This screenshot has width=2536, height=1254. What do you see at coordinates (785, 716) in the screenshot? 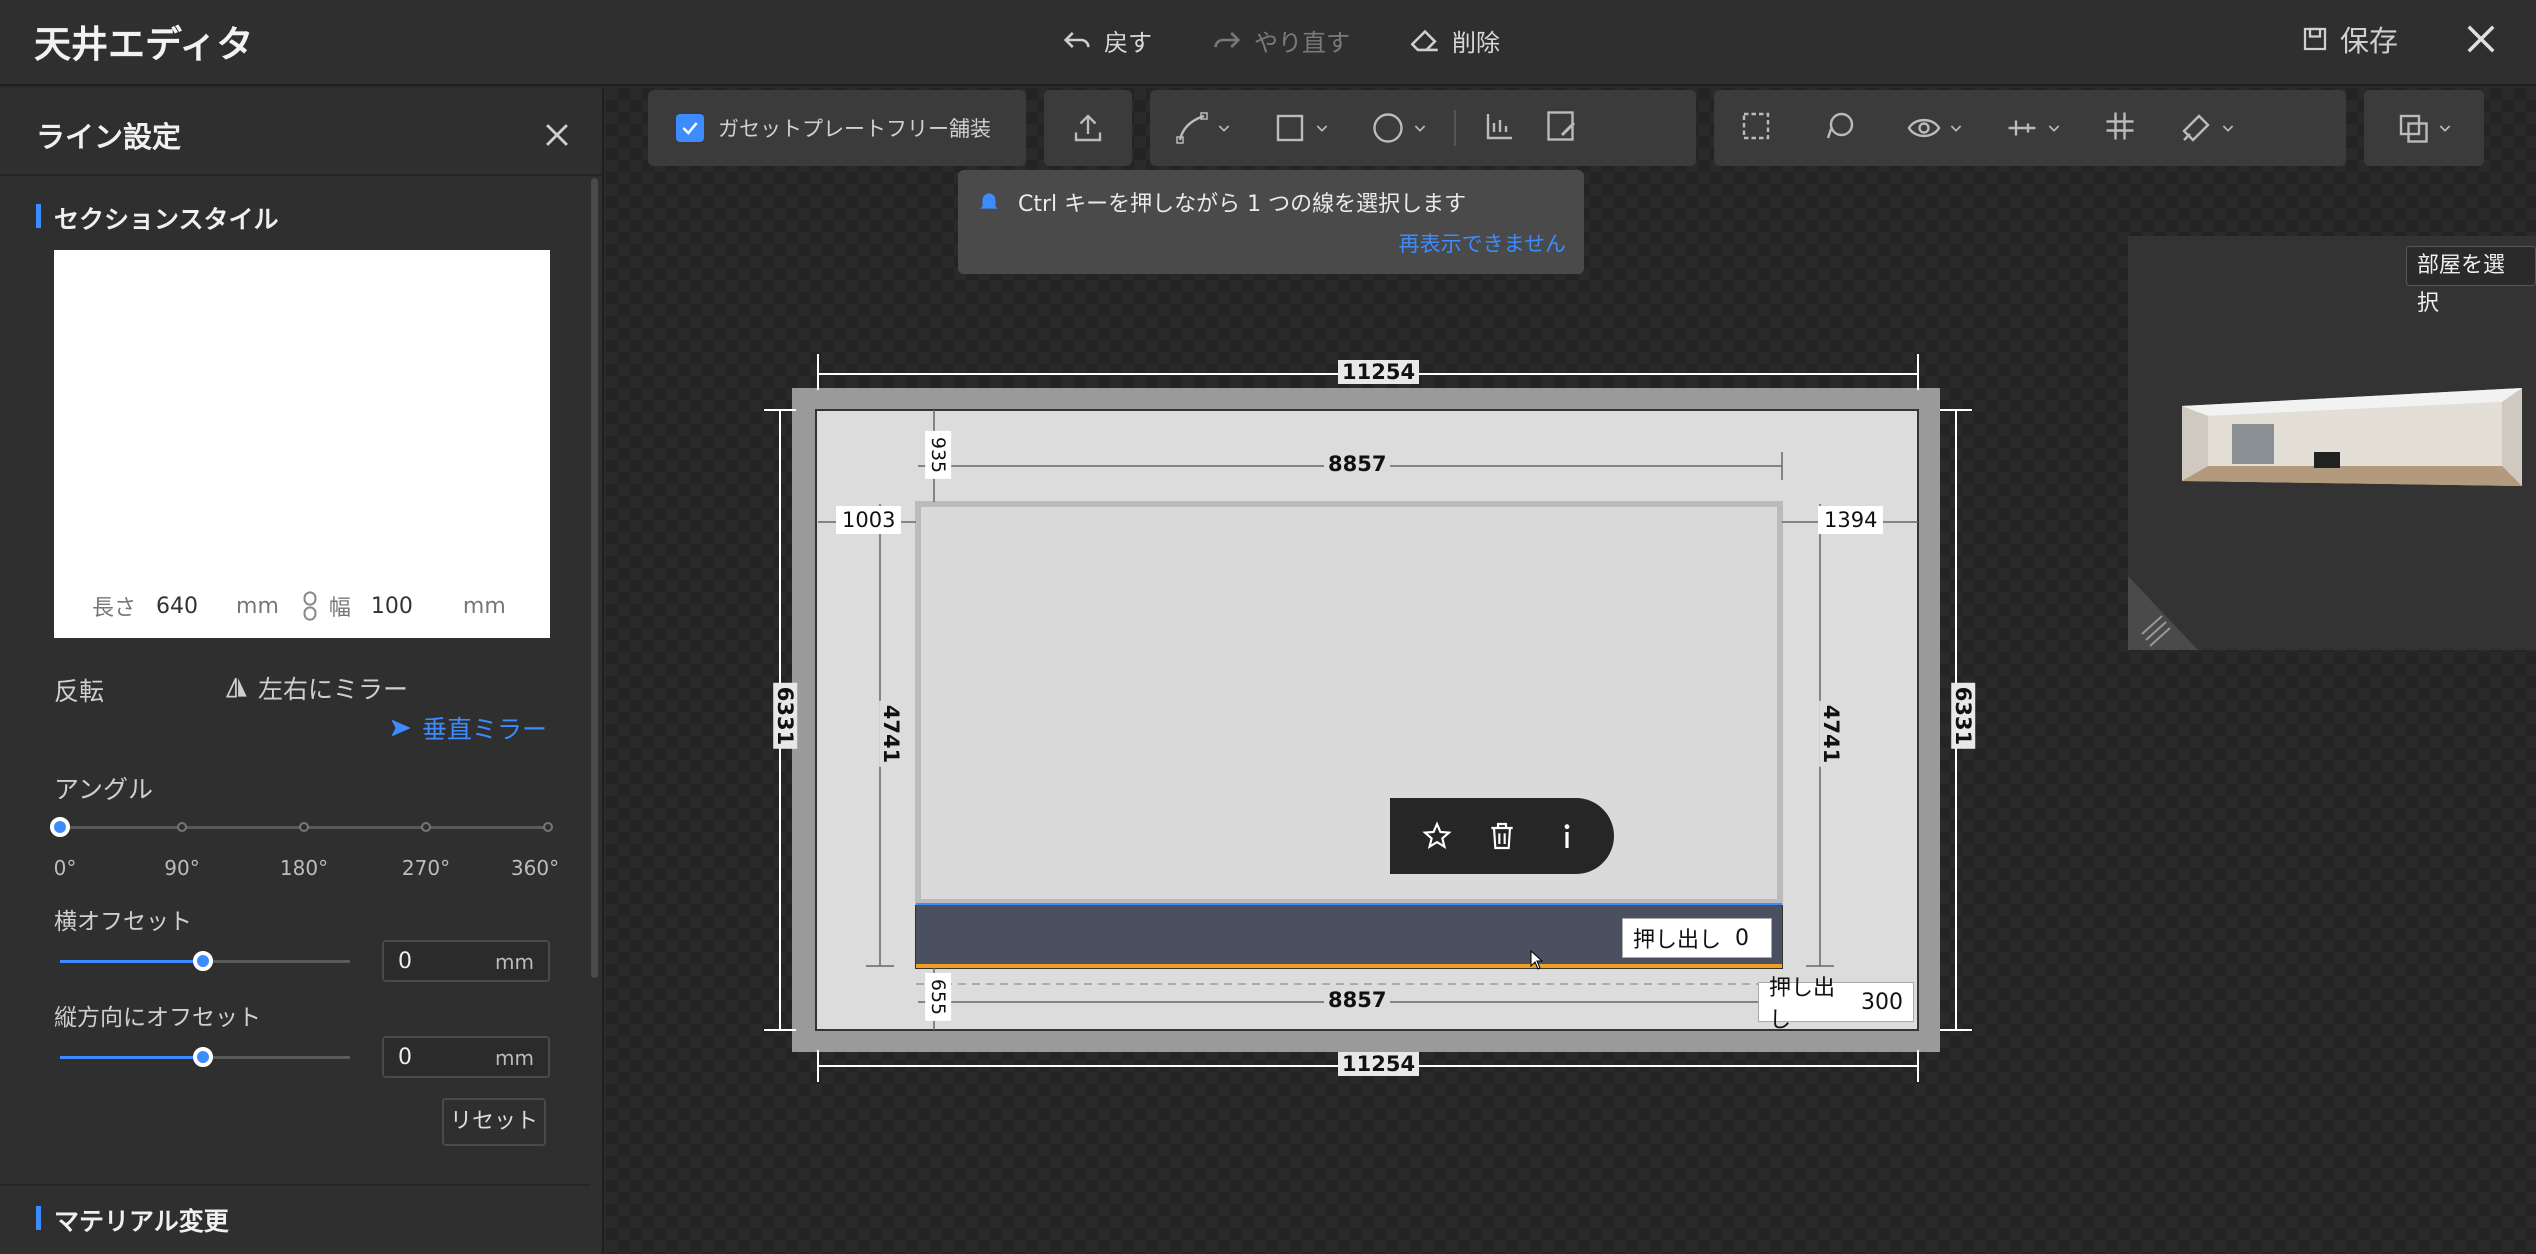
I see `dim-outer-height-left: 6331` at bounding box center [785, 716].